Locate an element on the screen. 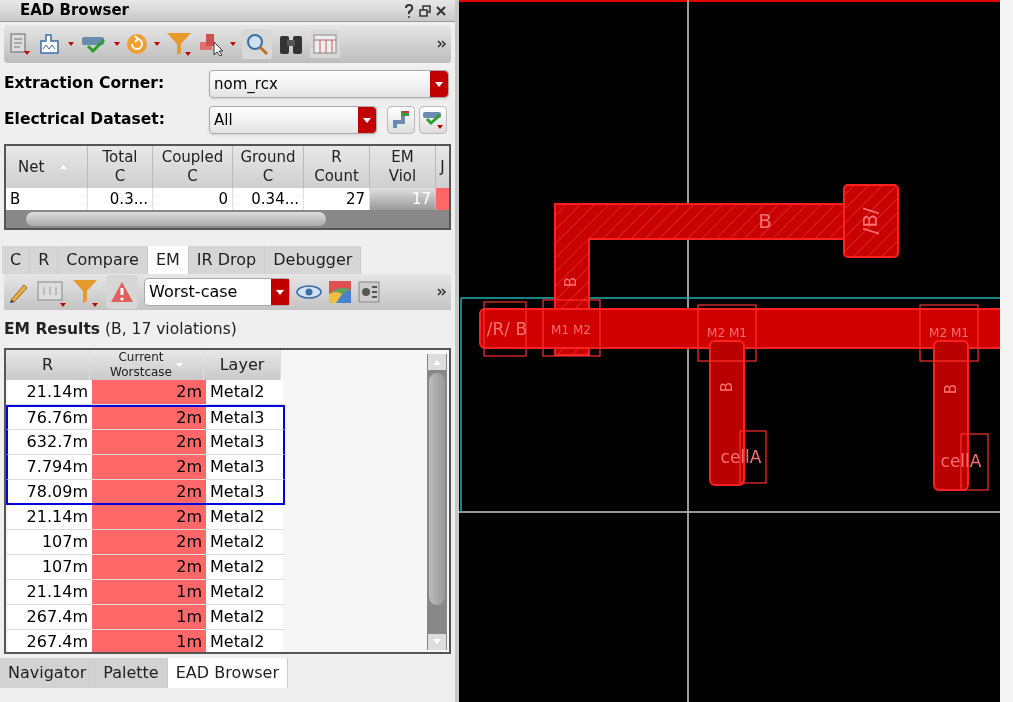 Image resolution: width=1013 pixels, height=702 pixels. table-cell: 78.09m is located at coordinates (50, 491).